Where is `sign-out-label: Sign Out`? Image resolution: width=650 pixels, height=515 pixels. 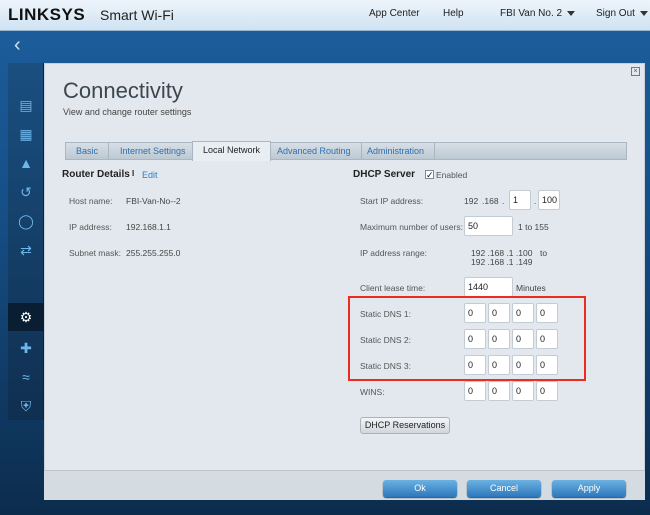 sign-out-label: Sign Out is located at coordinates (615, 13).